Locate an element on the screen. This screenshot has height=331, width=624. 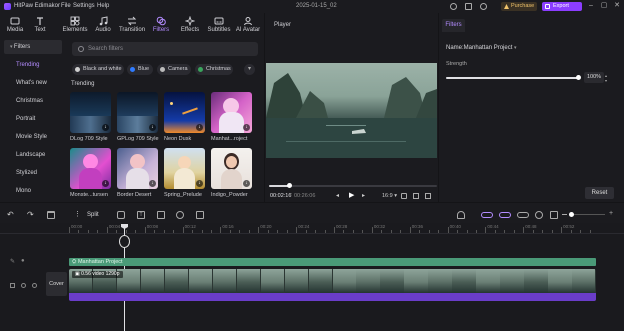
track-eye-icon is located at coordinates (34, 285).